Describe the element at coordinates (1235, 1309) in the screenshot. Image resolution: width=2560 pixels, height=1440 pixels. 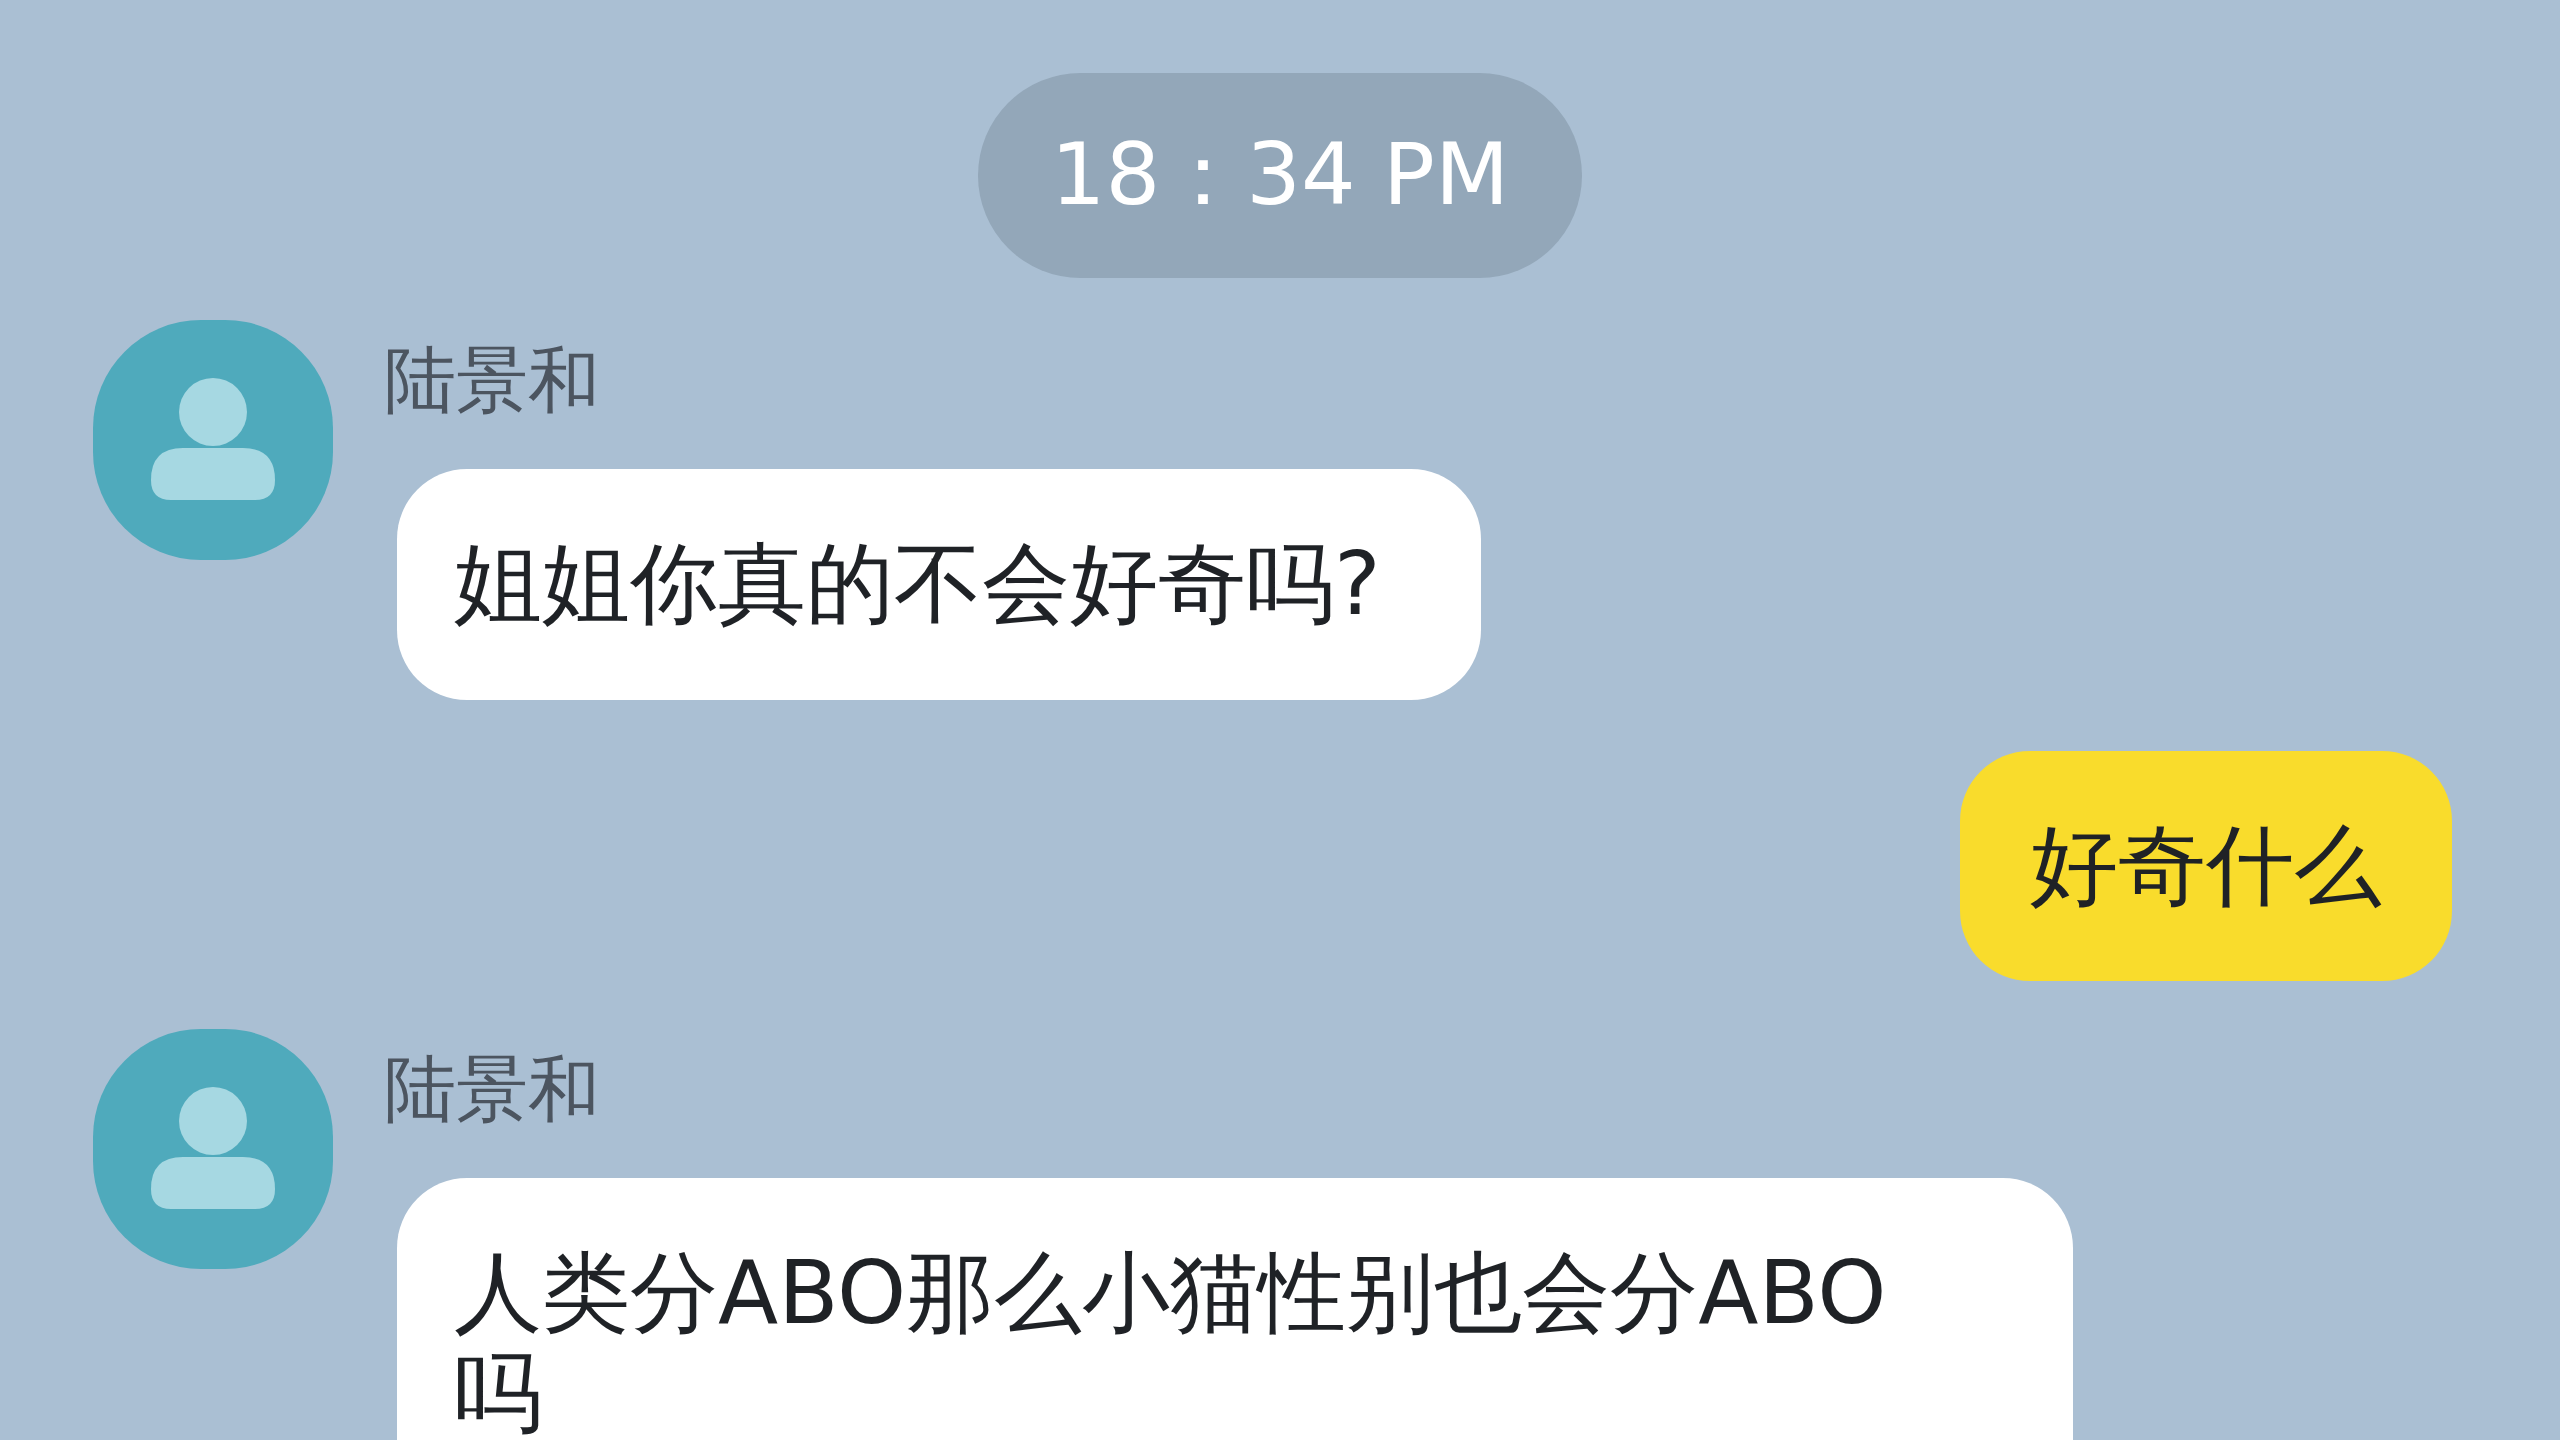
I see `message-bubble: 人类分ABO那么小猫性别也会分ABO吗` at that location.